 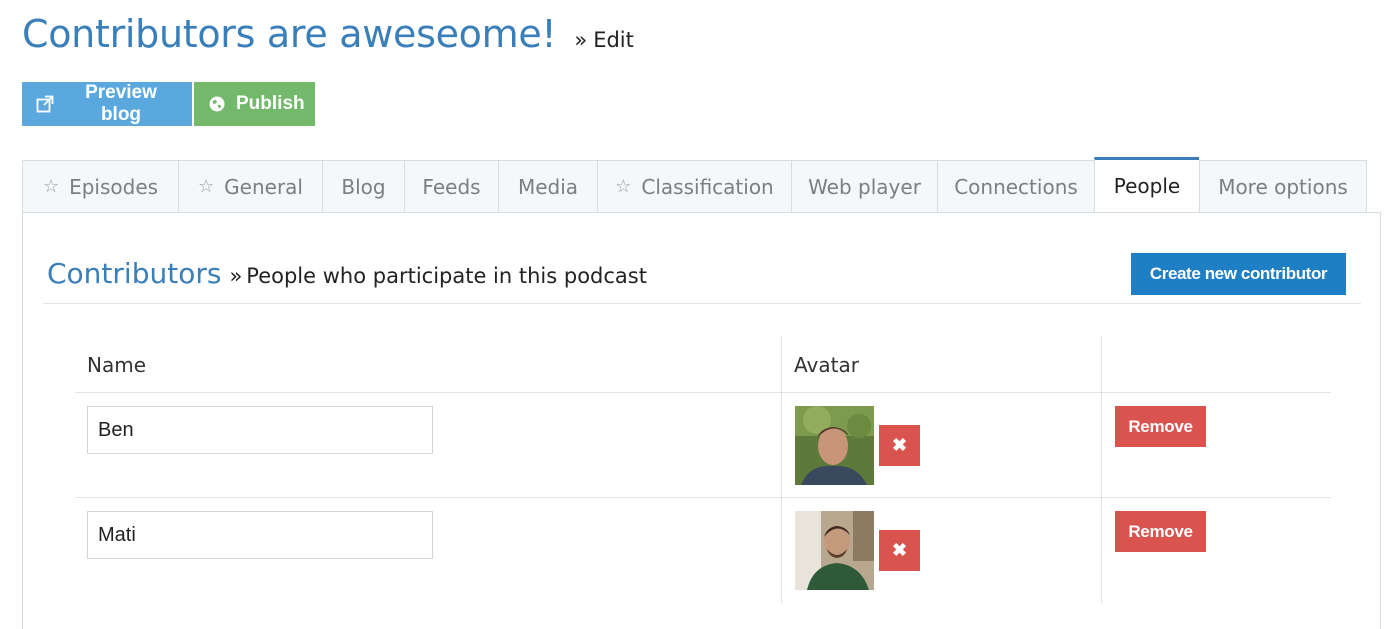 I want to click on column-header-actions, so click(x=1216, y=364).